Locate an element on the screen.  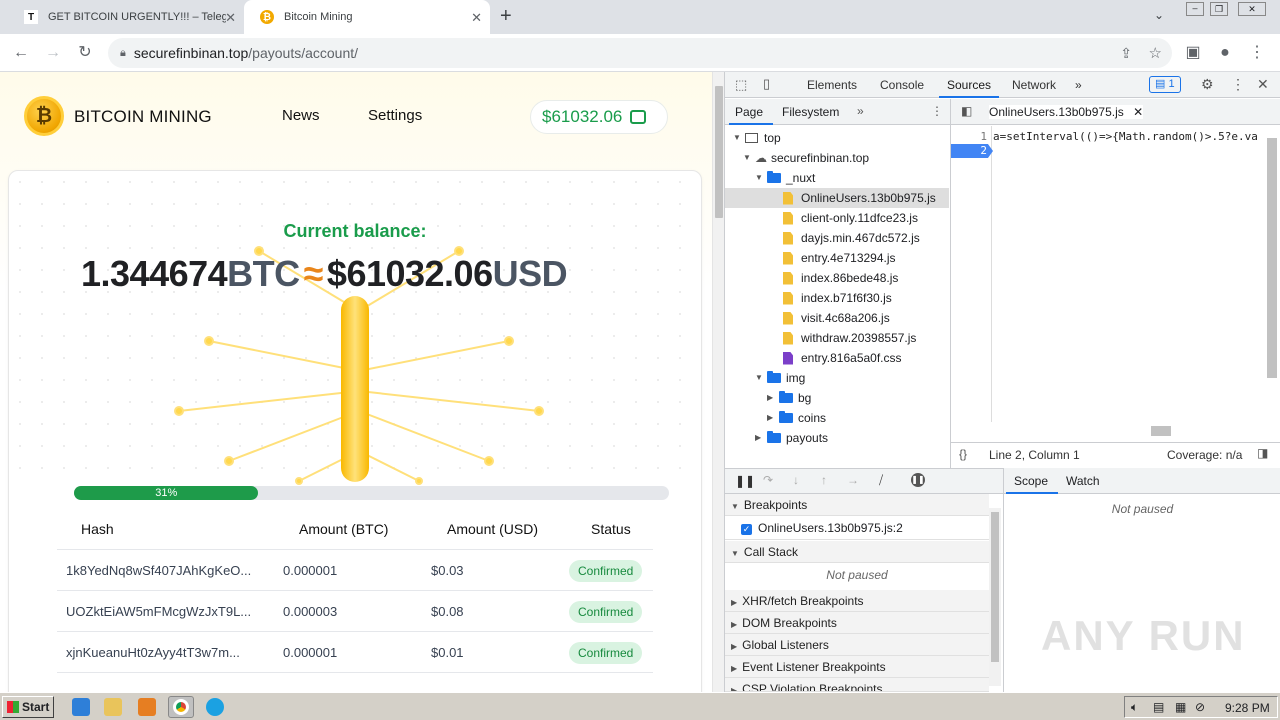
navigator-menu-icon: ⋮ is located at coordinates (937, 111).